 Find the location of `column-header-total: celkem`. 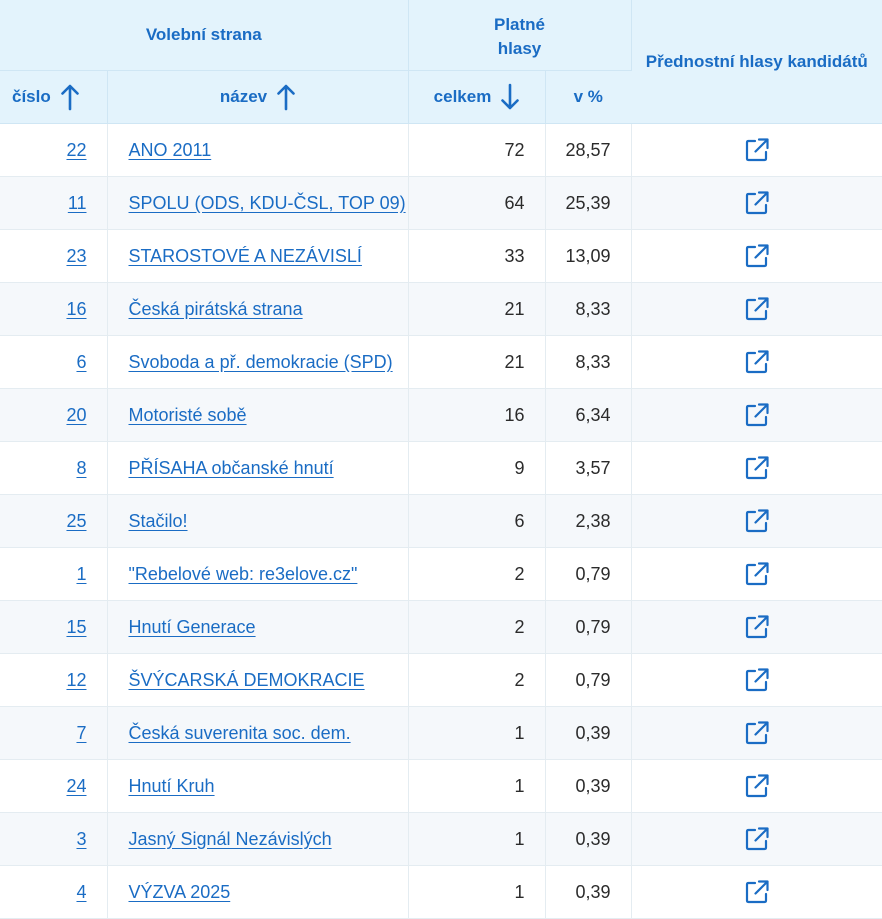

column-header-total: celkem is located at coordinates (477, 97).